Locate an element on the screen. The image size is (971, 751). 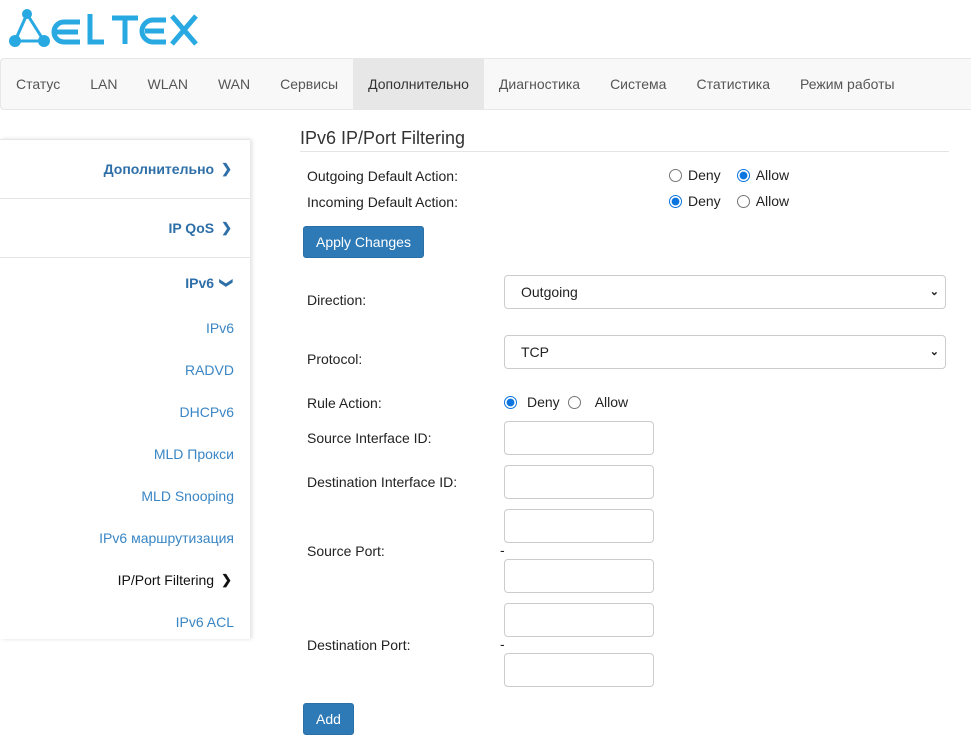
nav-tab: Диагностика is located at coordinates (539, 84).